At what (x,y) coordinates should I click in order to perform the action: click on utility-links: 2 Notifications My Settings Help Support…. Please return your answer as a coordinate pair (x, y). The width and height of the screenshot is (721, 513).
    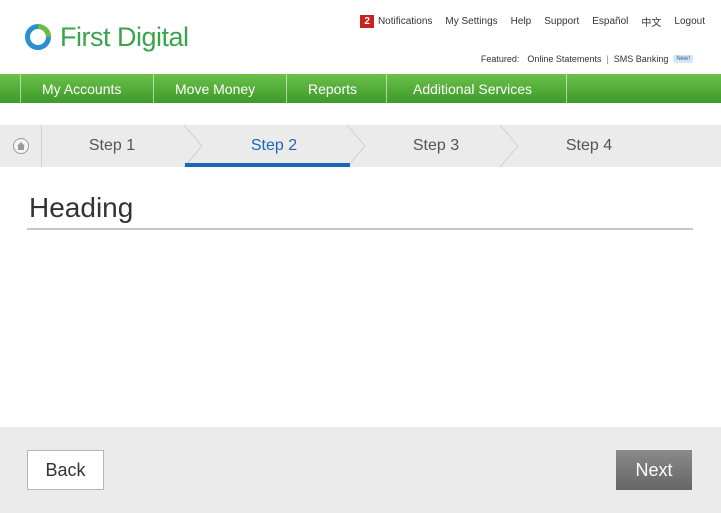
    Looking at the image, I should click on (526, 21).